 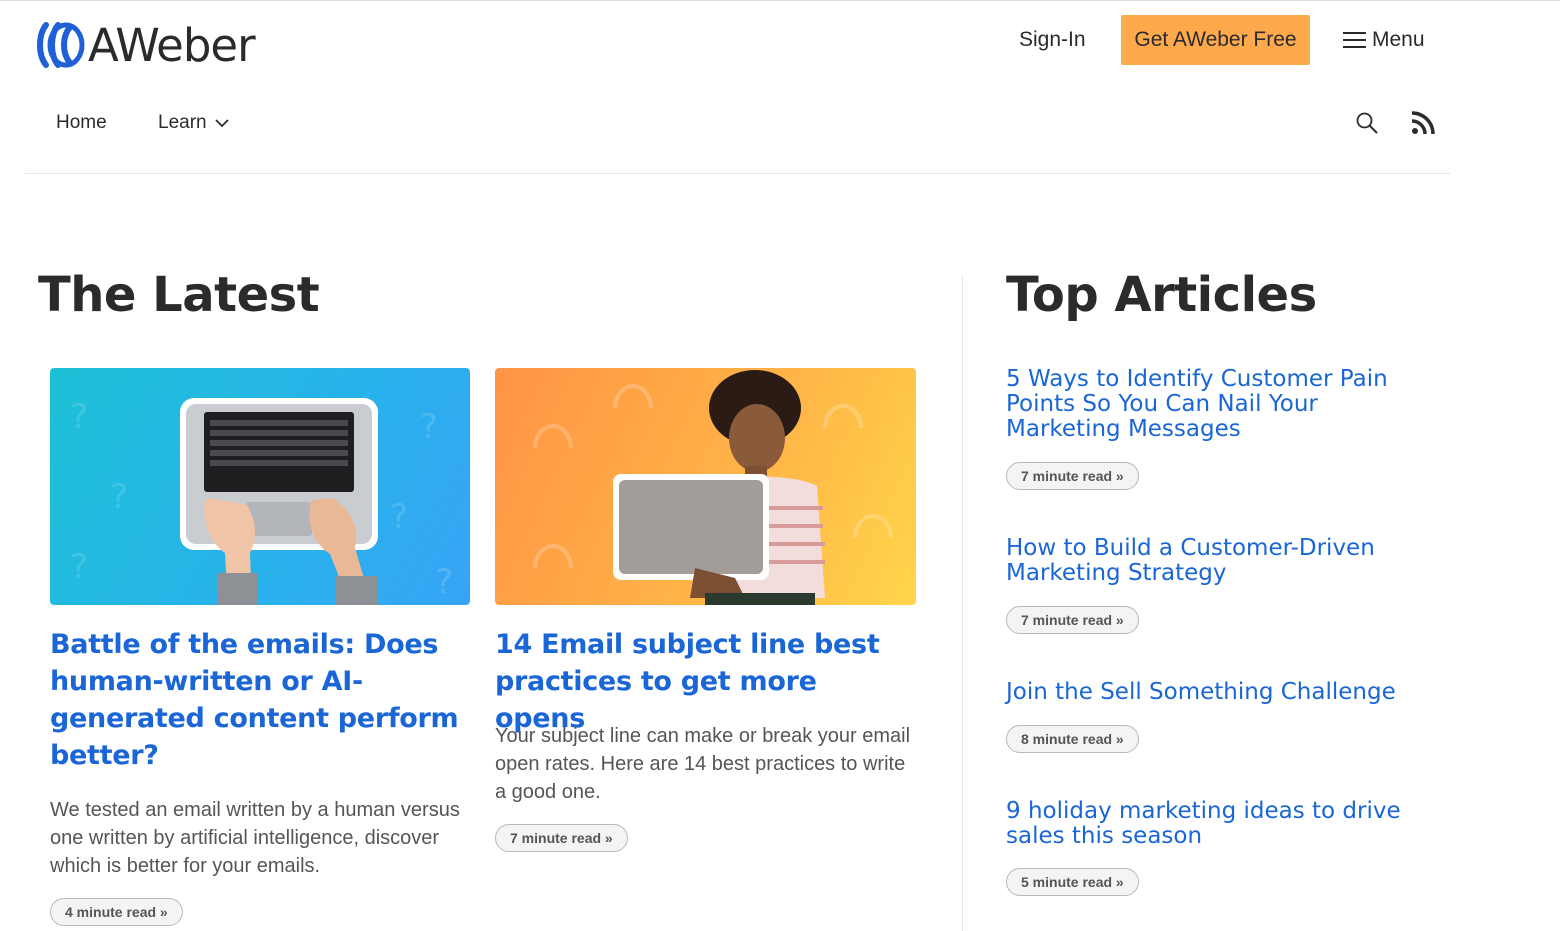 What do you see at coordinates (1367, 123) in the screenshot?
I see `search-icon` at bounding box center [1367, 123].